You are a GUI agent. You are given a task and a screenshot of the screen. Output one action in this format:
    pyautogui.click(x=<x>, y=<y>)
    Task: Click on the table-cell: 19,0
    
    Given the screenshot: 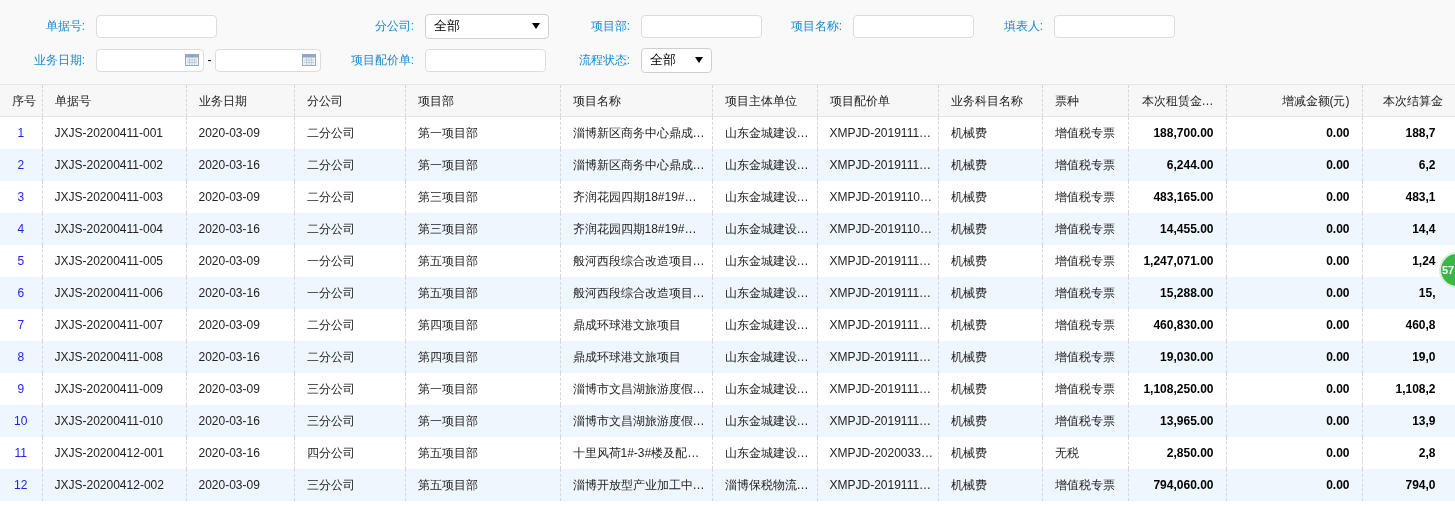 What is the action you would take?
    pyautogui.click(x=1408, y=356)
    